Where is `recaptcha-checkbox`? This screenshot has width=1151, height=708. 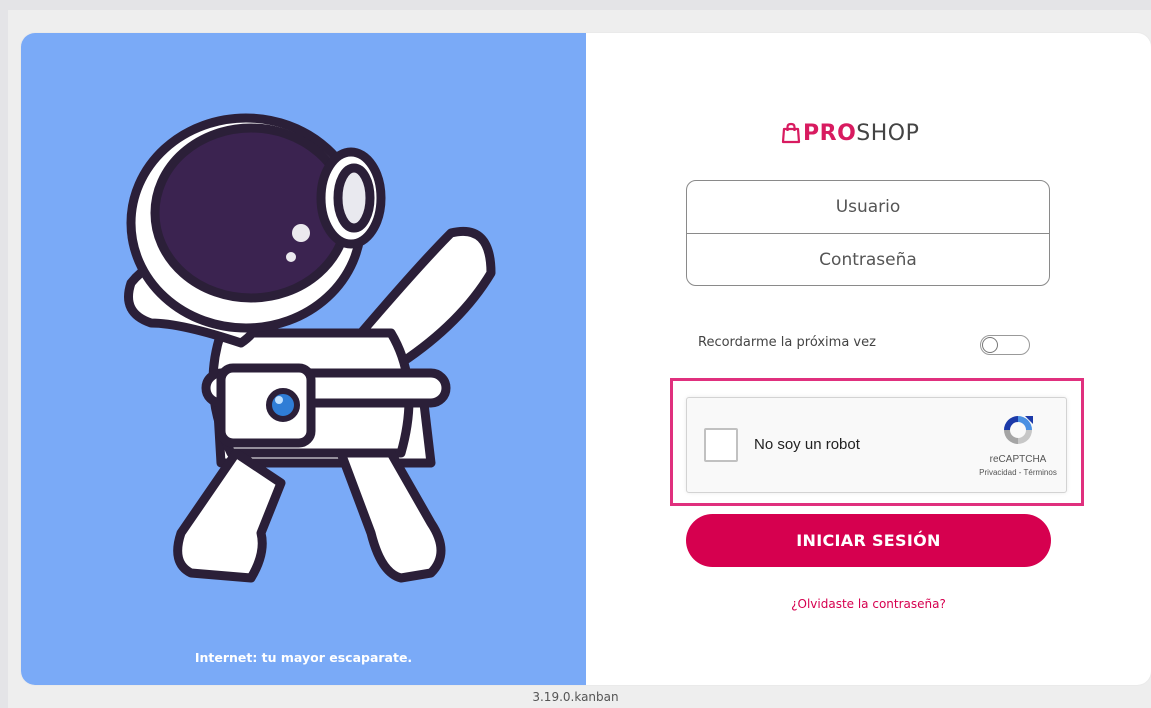
recaptcha-checkbox is located at coordinates (721, 445).